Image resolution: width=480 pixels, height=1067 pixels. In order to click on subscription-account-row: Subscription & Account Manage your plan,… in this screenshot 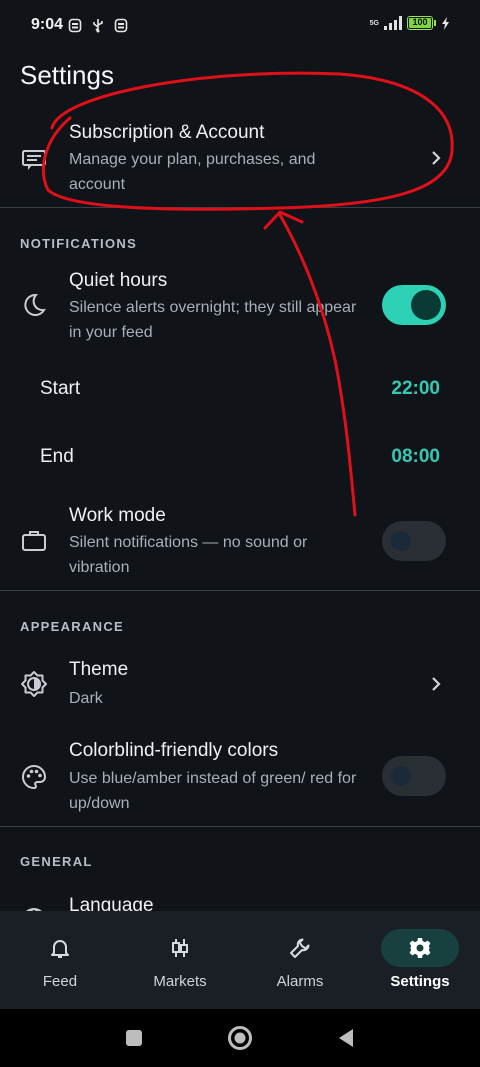, I will do `click(240, 158)`.